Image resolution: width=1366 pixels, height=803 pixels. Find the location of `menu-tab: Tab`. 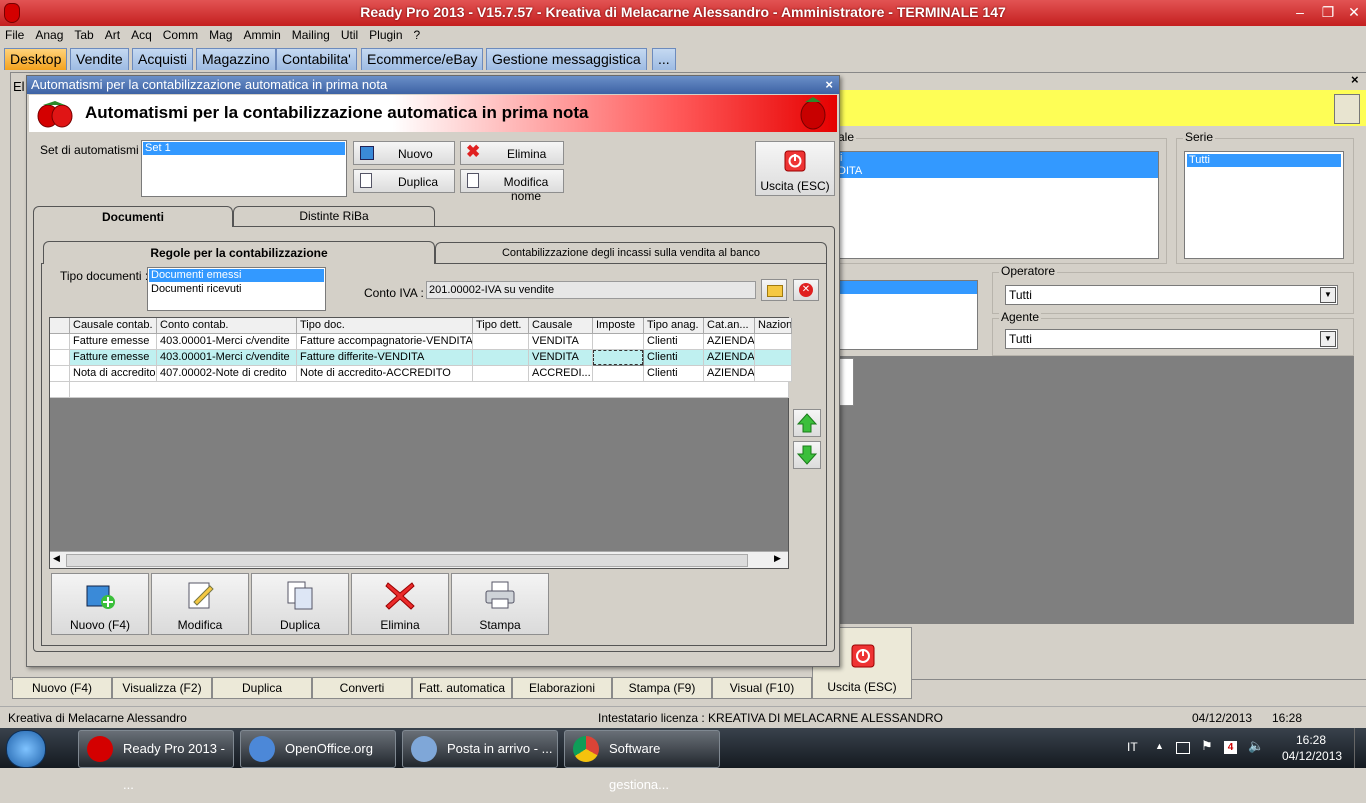

menu-tab: Tab is located at coordinates (84, 34).